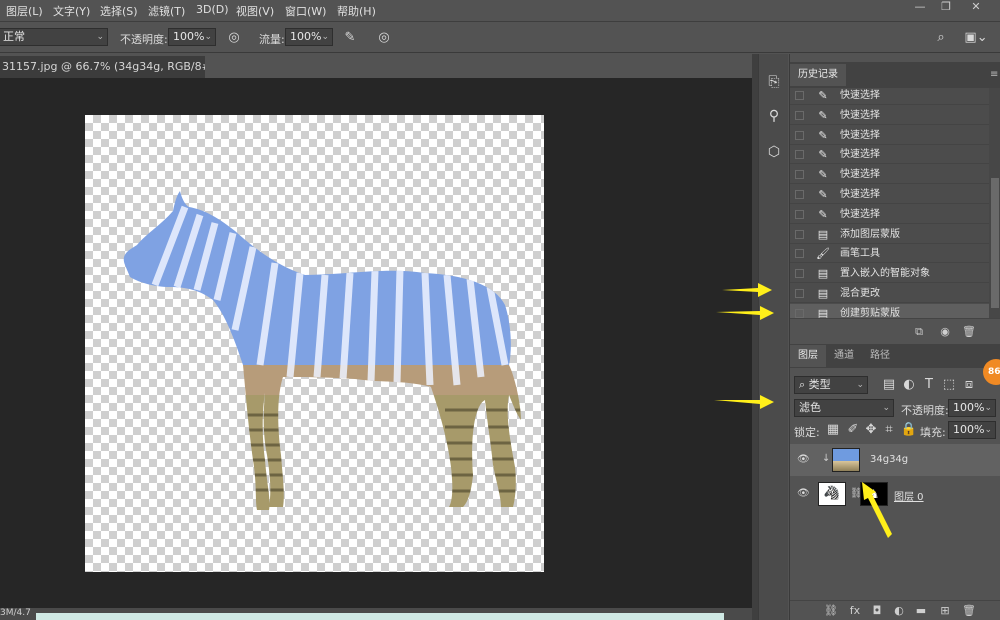 The height and width of the screenshot is (620, 1000). What do you see at coordinates (860, 293) in the screenshot?
I see `history-item-label: 混合更改` at bounding box center [860, 293].